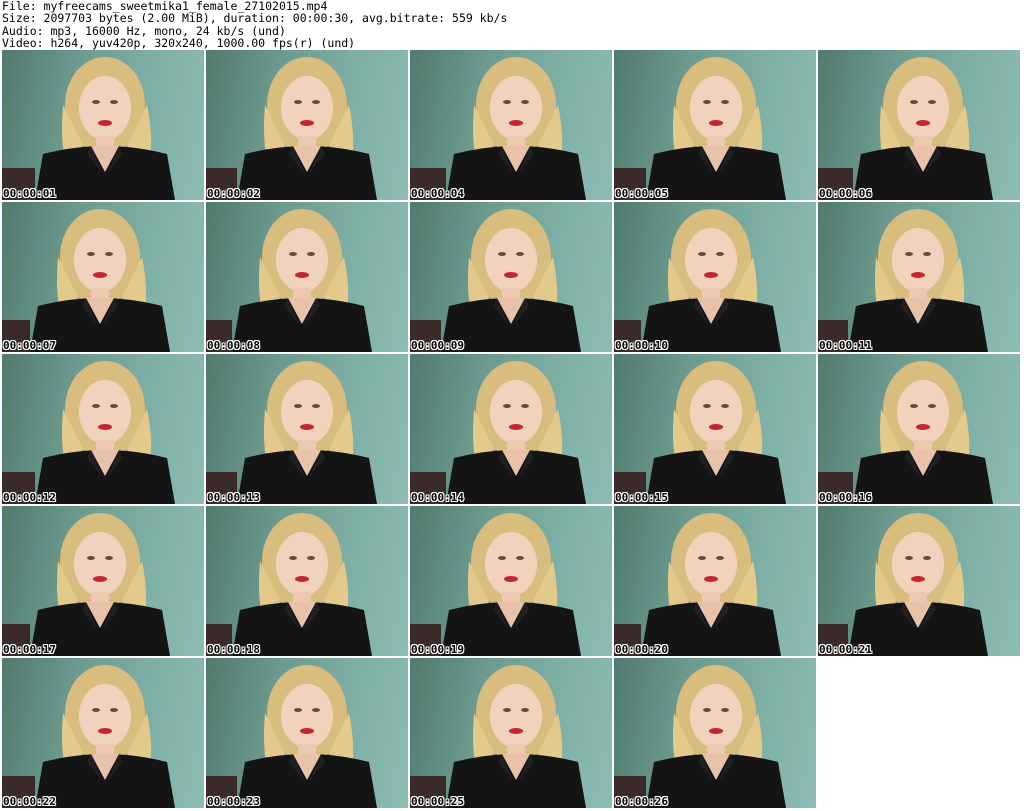  What do you see at coordinates (233, 649) in the screenshot?
I see `timestamp-label: 00:00:18` at bounding box center [233, 649].